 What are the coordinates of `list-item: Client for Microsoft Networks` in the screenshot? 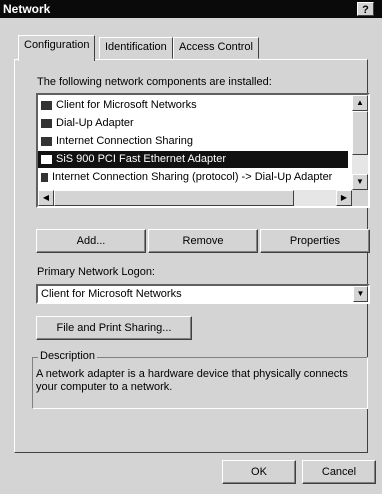 It's located at (193, 105).